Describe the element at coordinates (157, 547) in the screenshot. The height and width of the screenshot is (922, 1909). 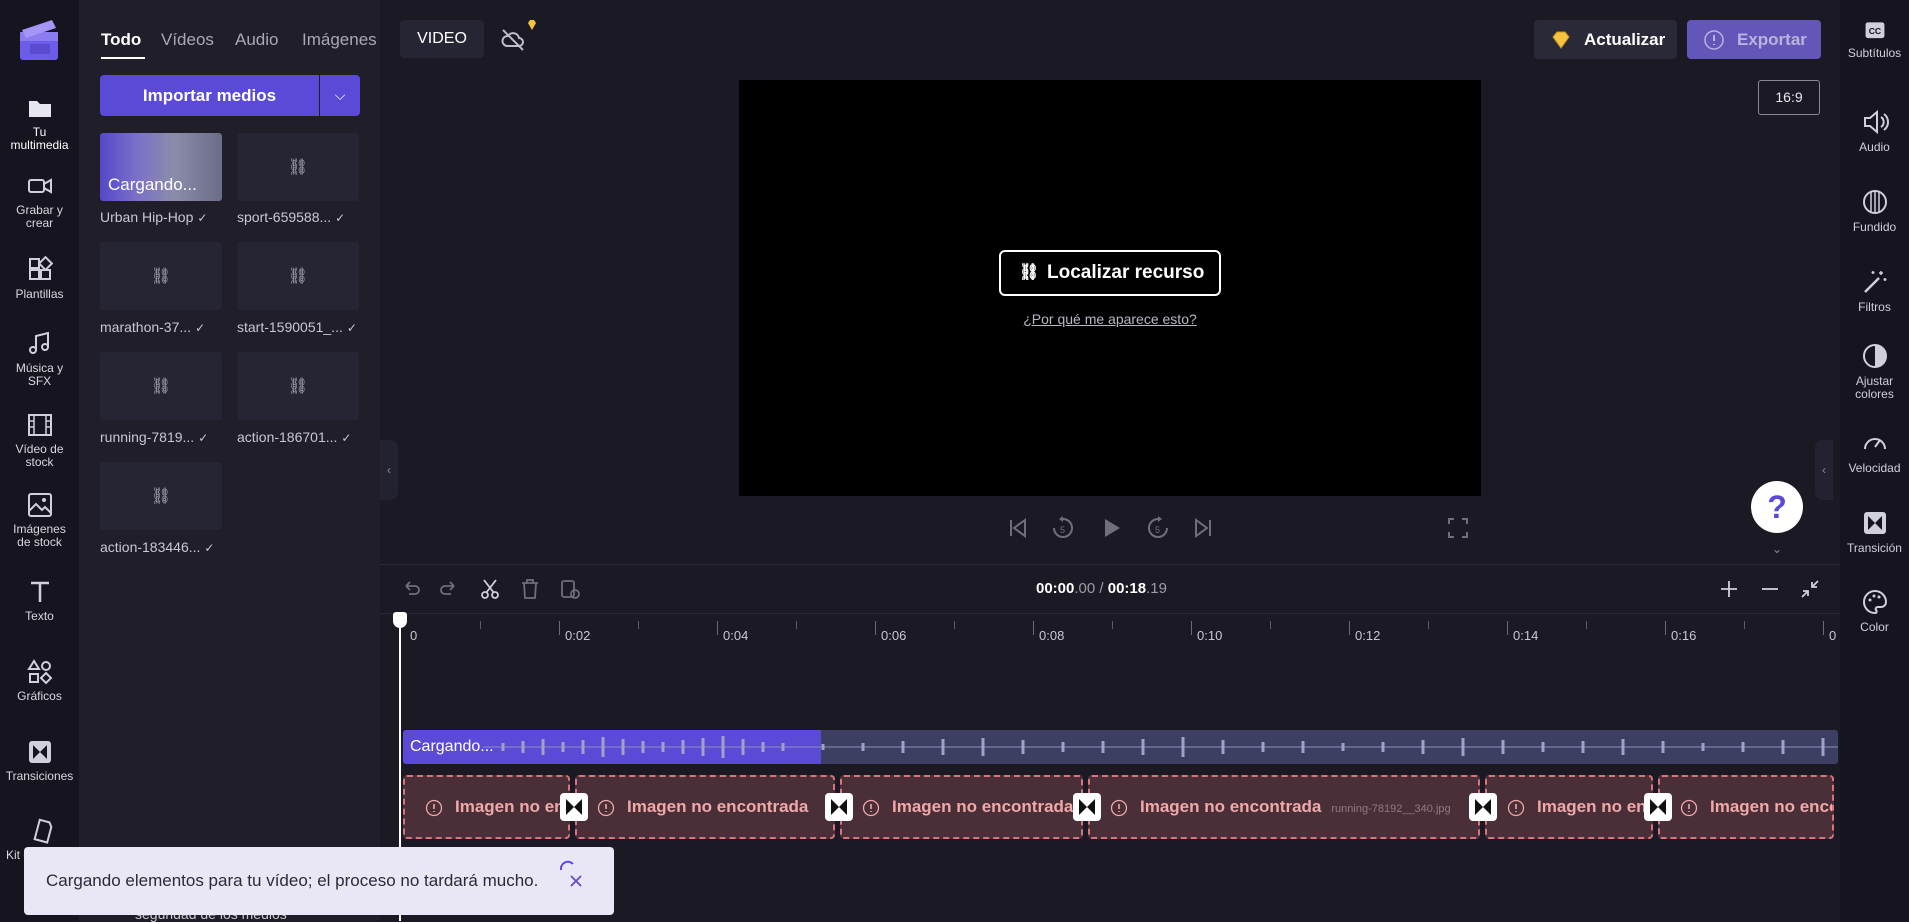
I see `media-item-label: action-183446... ✓` at that location.